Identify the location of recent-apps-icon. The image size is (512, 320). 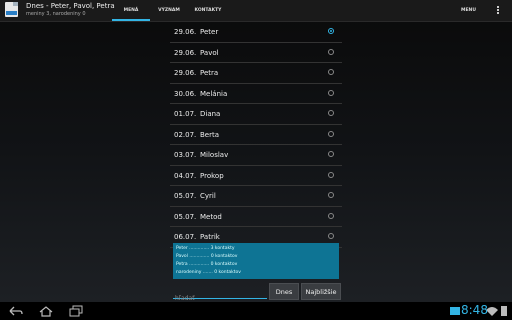
(76, 311).